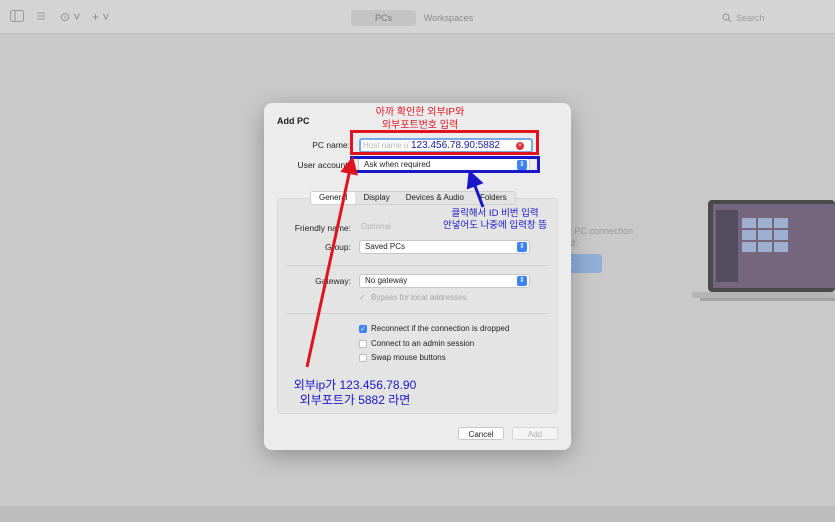 The image size is (835, 522). Describe the element at coordinates (333, 281) in the screenshot. I see `gateway-label: Gateway:` at that location.